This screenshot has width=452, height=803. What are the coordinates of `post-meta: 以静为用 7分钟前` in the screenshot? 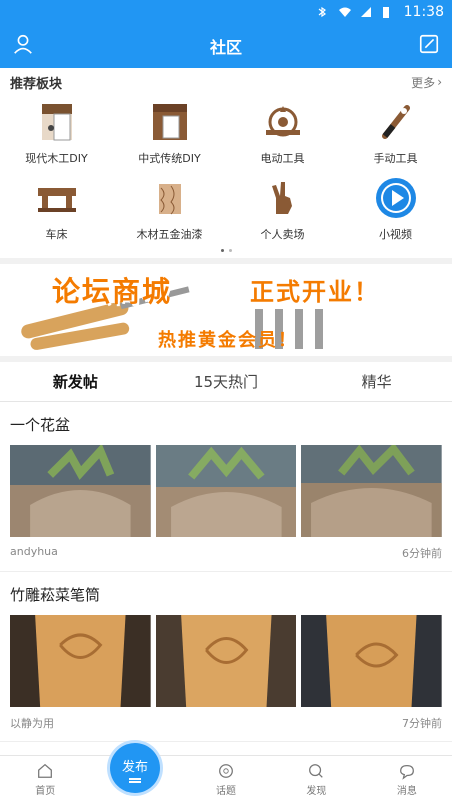 It's located at (226, 724).